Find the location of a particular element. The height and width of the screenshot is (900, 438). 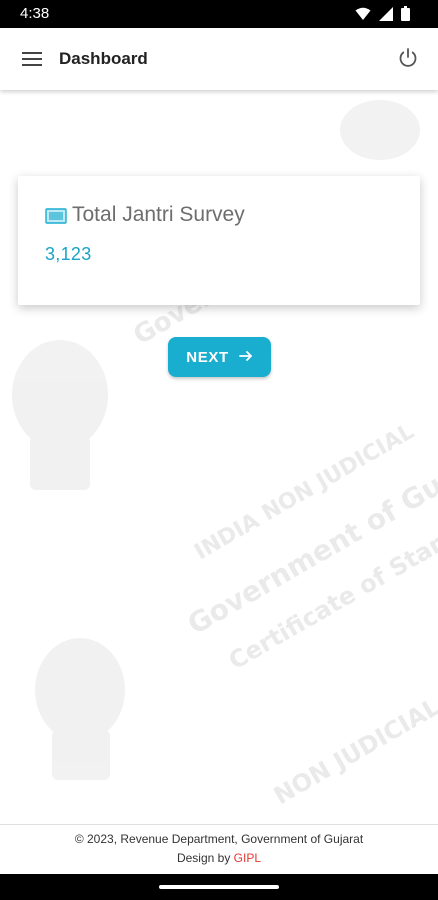

svg-text: Certificate of Stam is located at coordinates (331, 599).